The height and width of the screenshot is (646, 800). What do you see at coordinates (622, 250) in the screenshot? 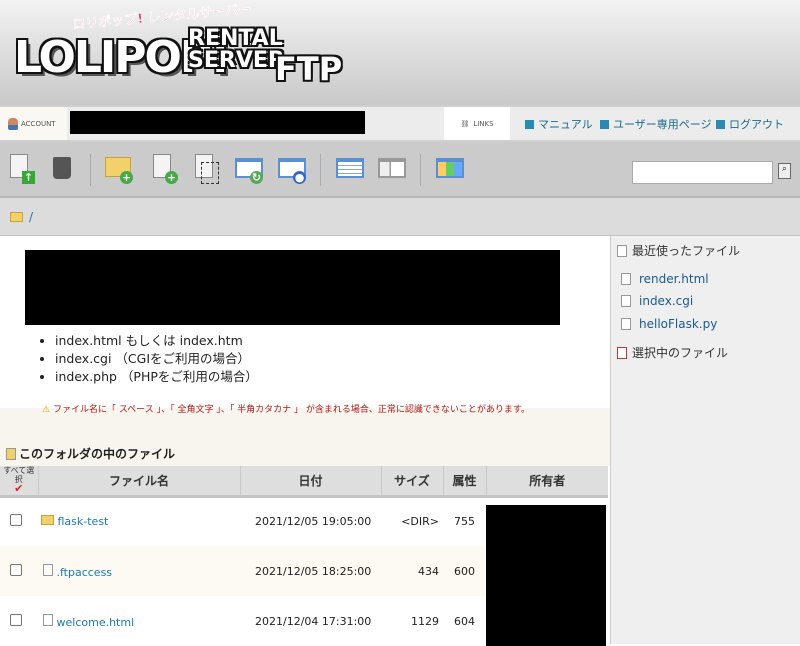
I see `recent-file-icon` at bounding box center [622, 250].